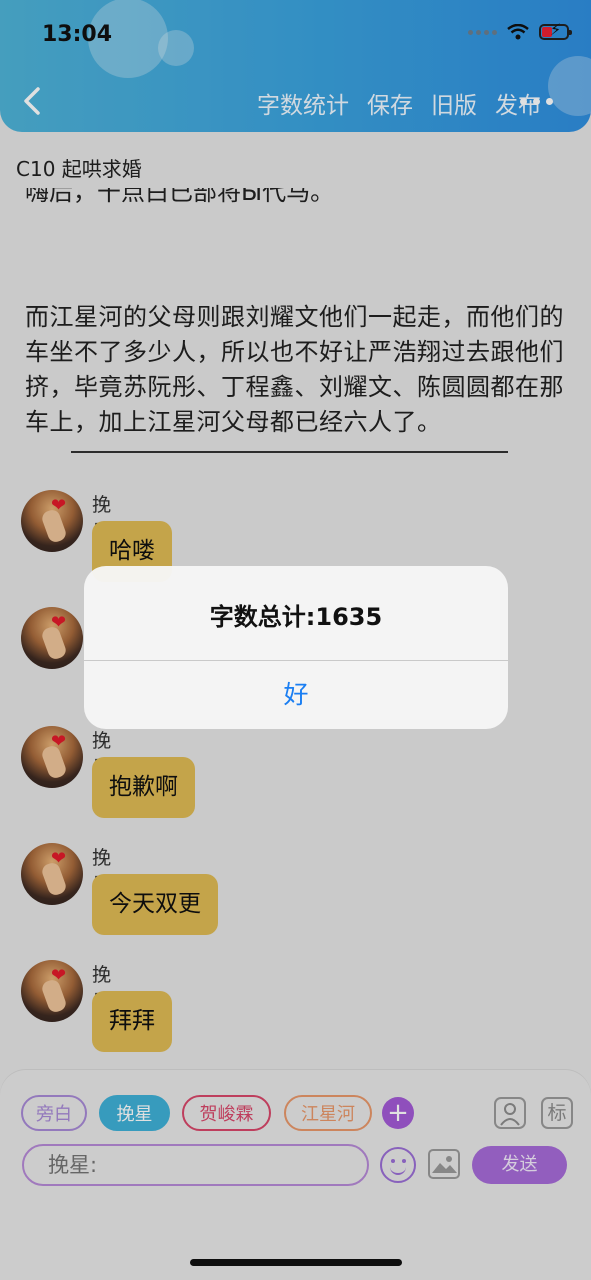 This screenshot has width=591, height=1280. Describe the element at coordinates (296, 695) in the screenshot. I see `alert-ok-button: 好` at that location.